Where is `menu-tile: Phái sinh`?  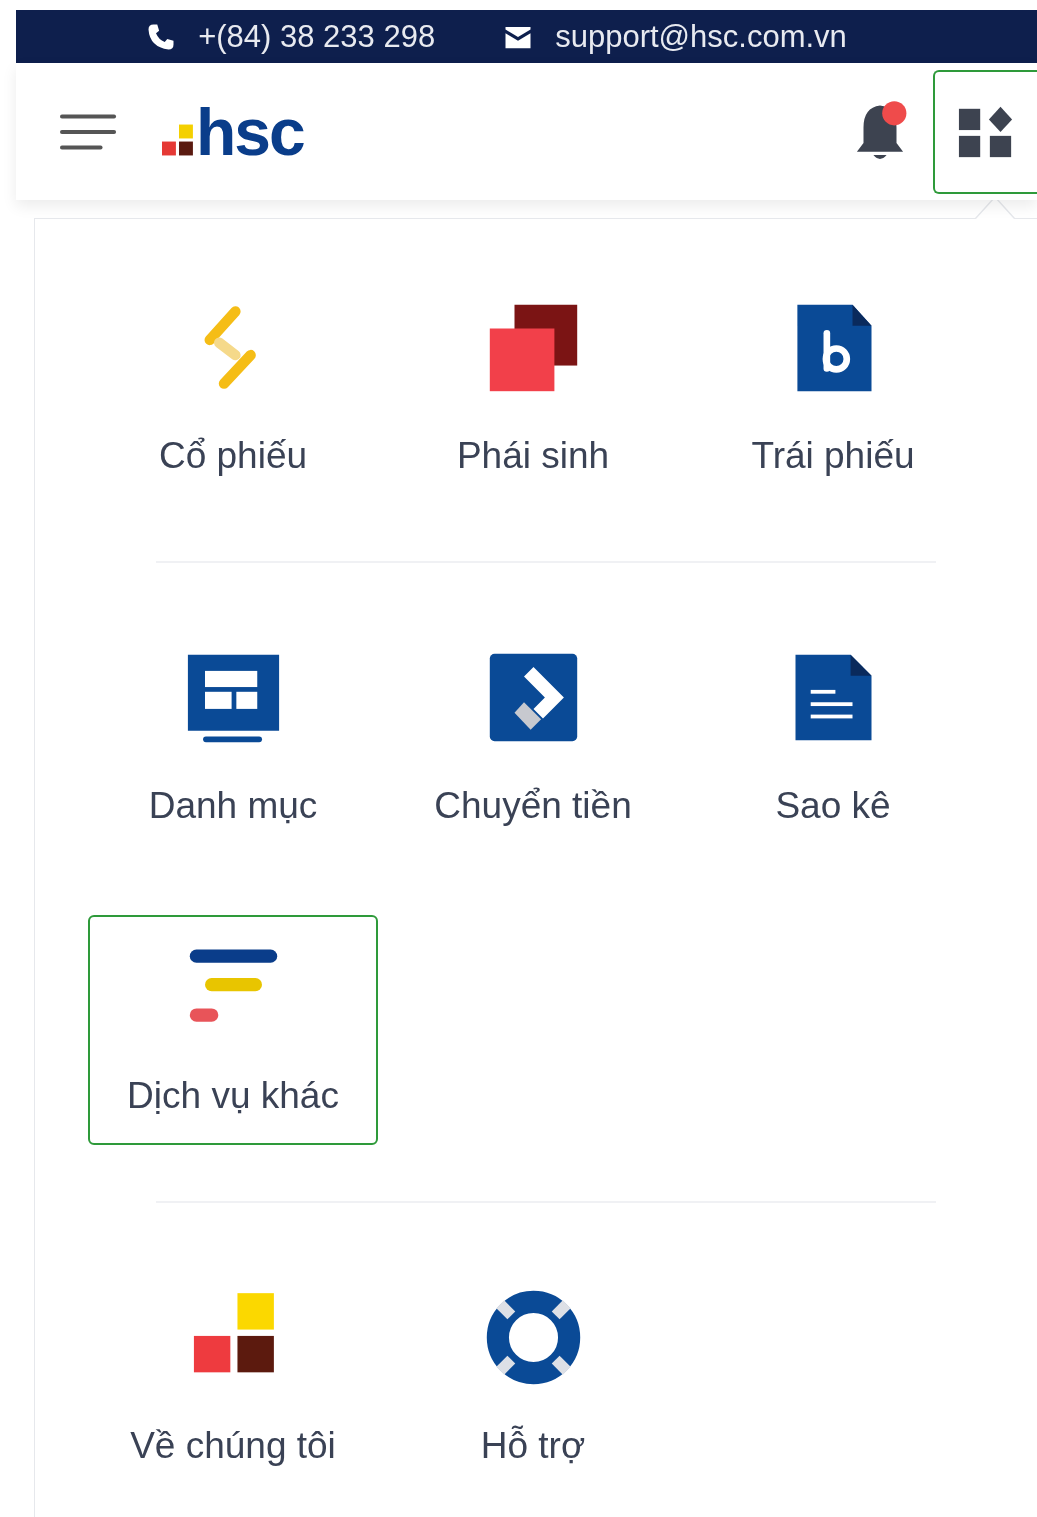
menu-tile: Phái sinh is located at coordinates (533, 390).